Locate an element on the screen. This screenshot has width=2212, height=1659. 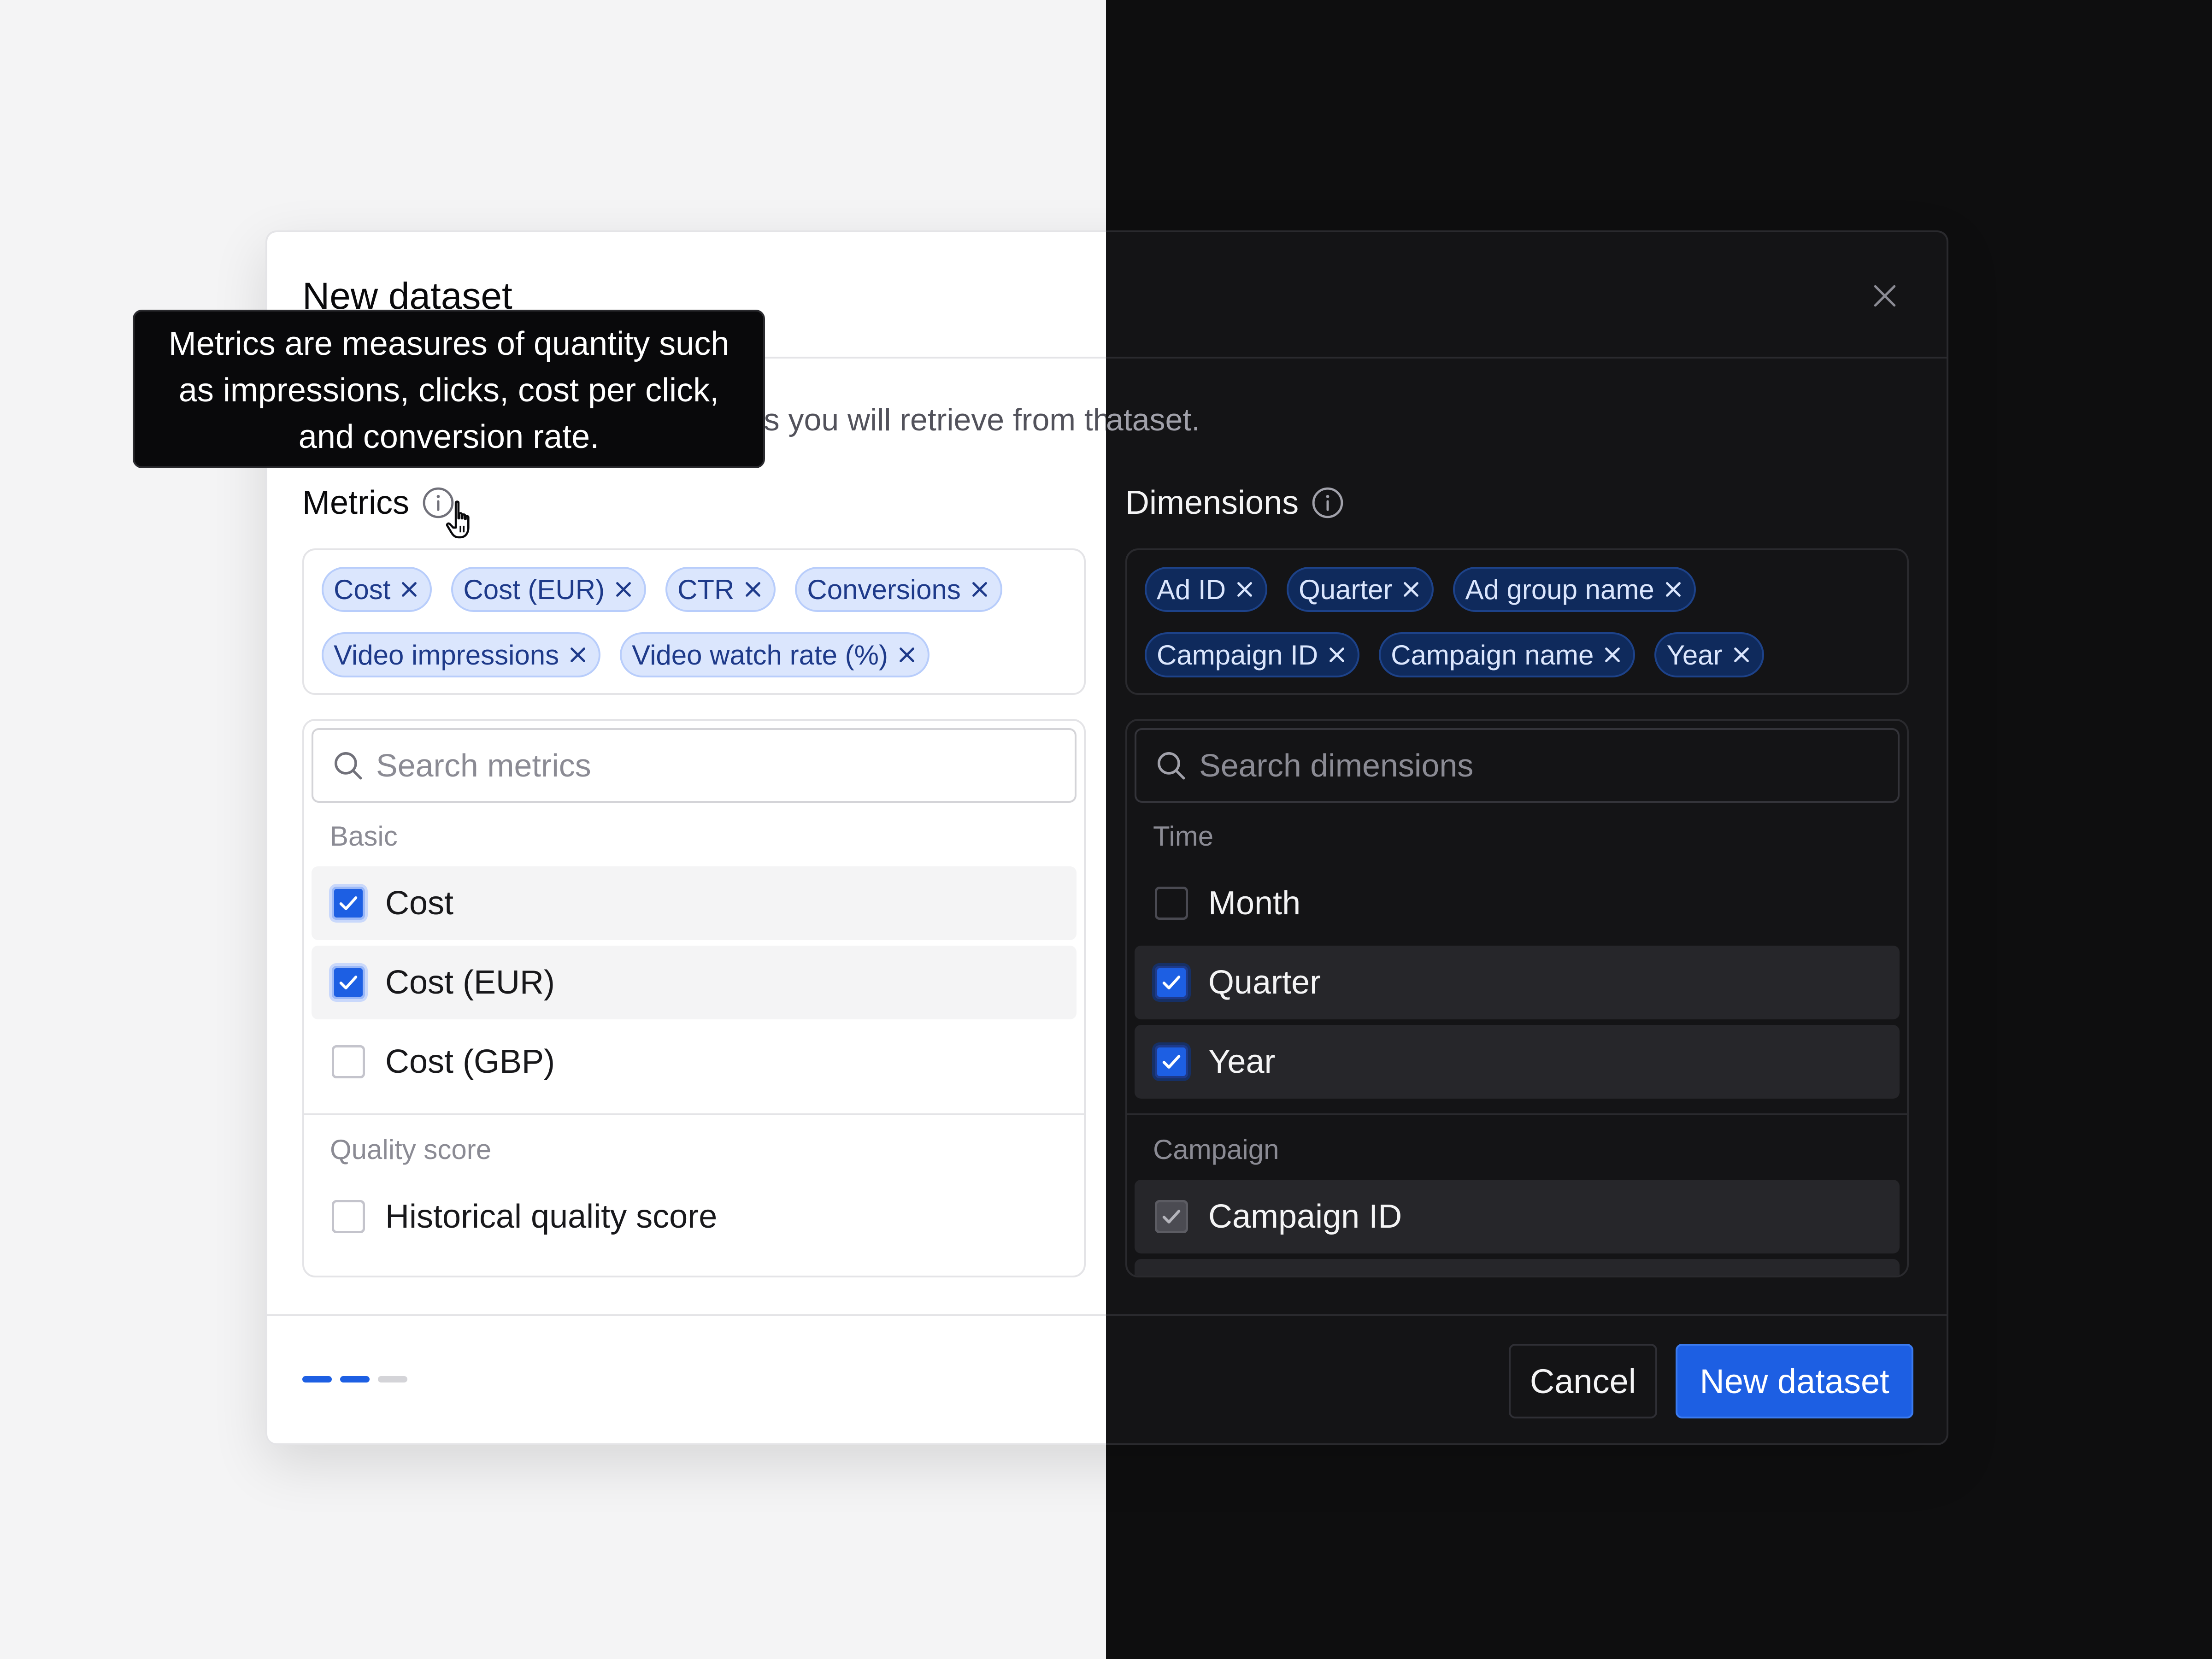
metrics-search-input is located at coordinates (698, 765).